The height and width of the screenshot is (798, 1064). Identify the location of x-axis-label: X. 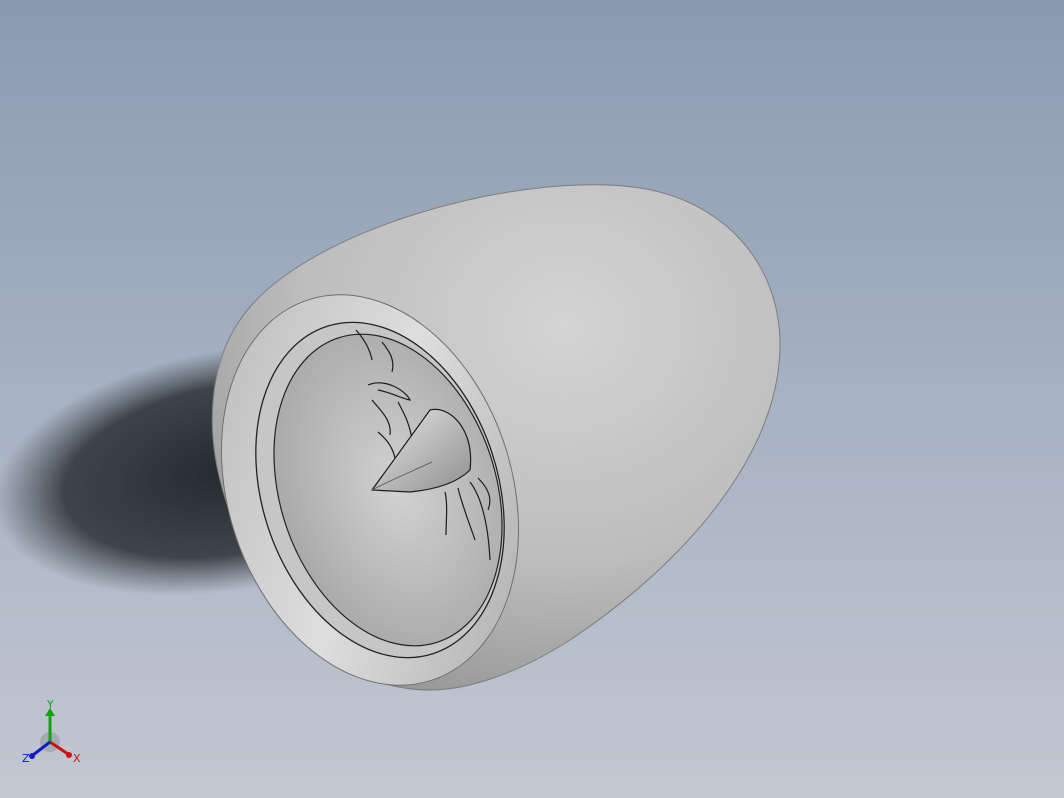
(77, 758).